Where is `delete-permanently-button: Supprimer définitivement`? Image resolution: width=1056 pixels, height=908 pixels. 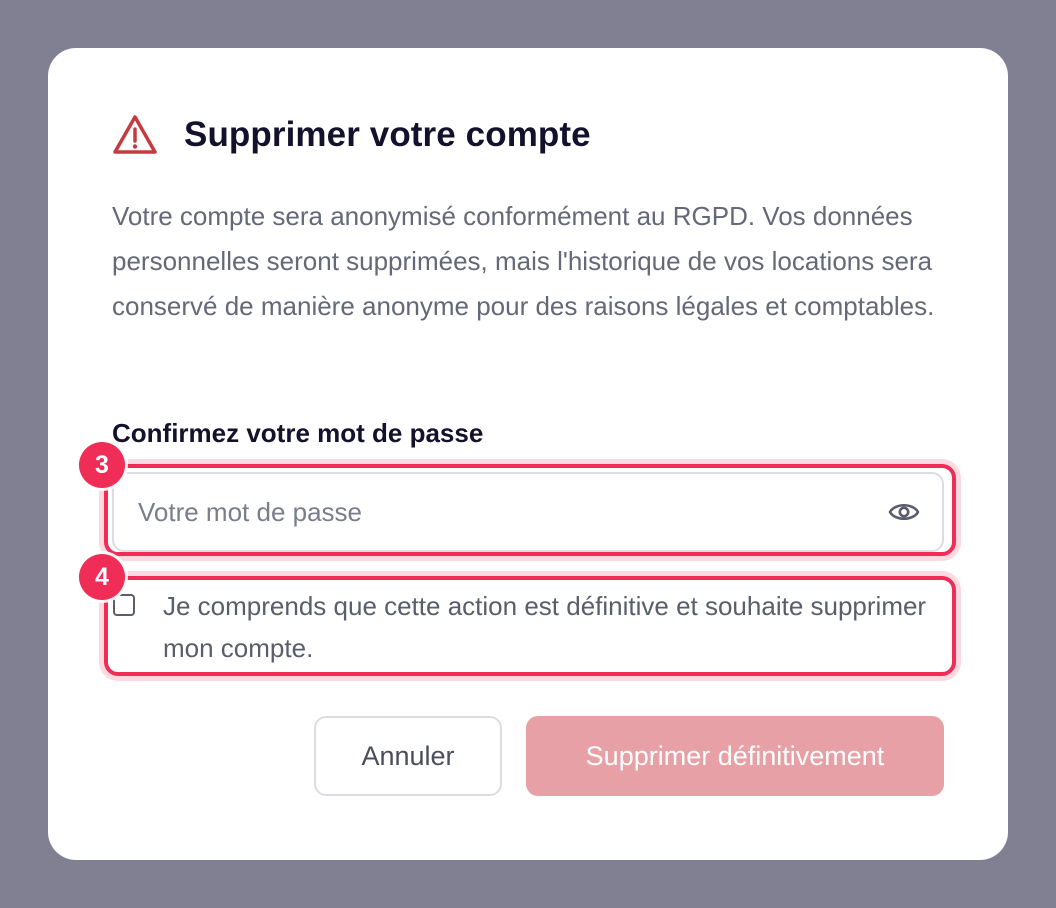
delete-permanently-button: Supprimer définitivement is located at coordinates (735, 756).